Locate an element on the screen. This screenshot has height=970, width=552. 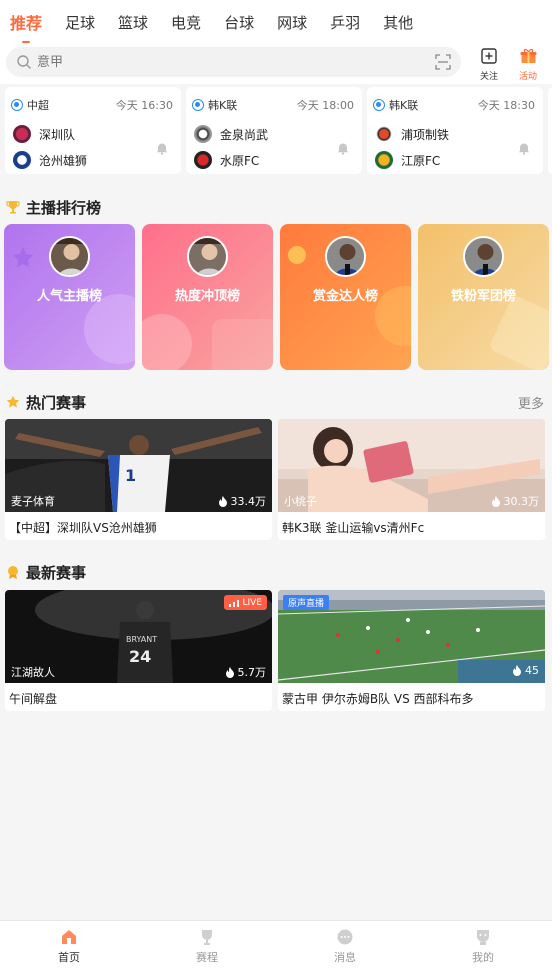
away-team-name: 江原FC is located at coordinates (421, 160).